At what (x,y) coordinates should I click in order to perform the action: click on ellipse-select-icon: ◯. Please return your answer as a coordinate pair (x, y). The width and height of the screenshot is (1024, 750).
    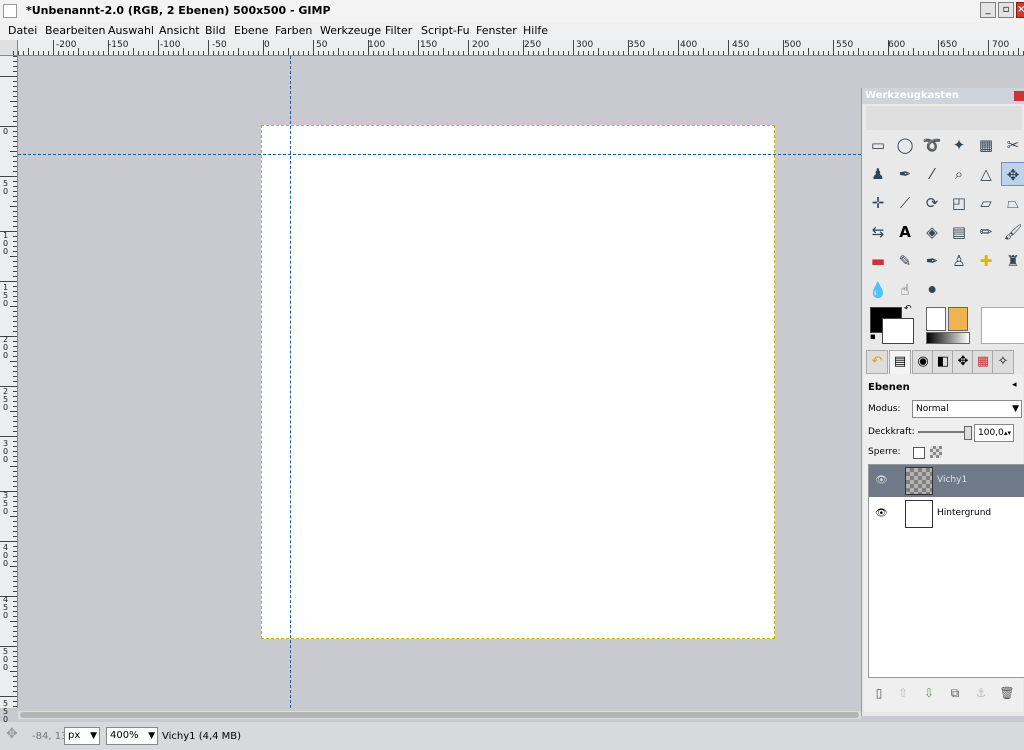
    Looking at the image, I should click on (905, 145).